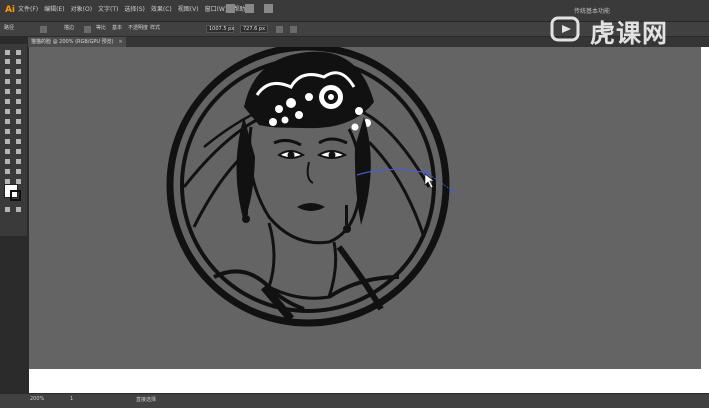 The height and width of the screenshot is (408, 709). I want to click on uniform-label: 等比, so click(101, 27).